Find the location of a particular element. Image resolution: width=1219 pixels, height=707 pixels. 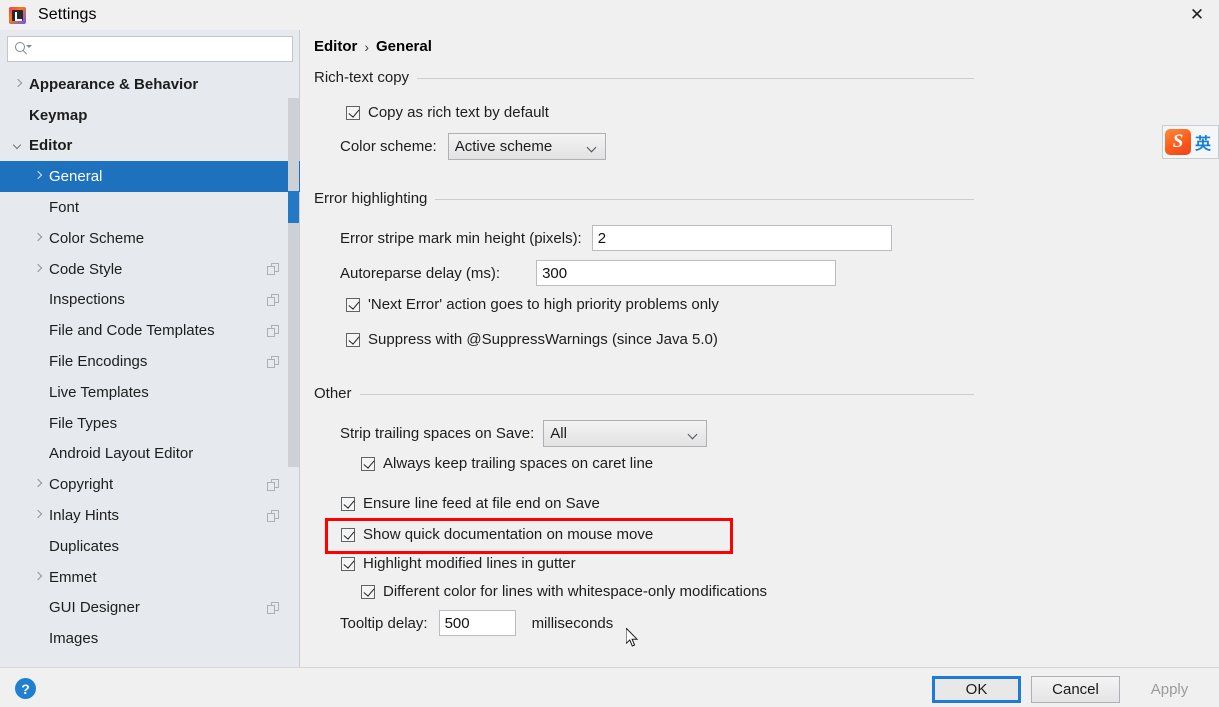

checkbox-highlight-modified-lines: Highlight modified lines in gutter is located at coordinates (458, 563).